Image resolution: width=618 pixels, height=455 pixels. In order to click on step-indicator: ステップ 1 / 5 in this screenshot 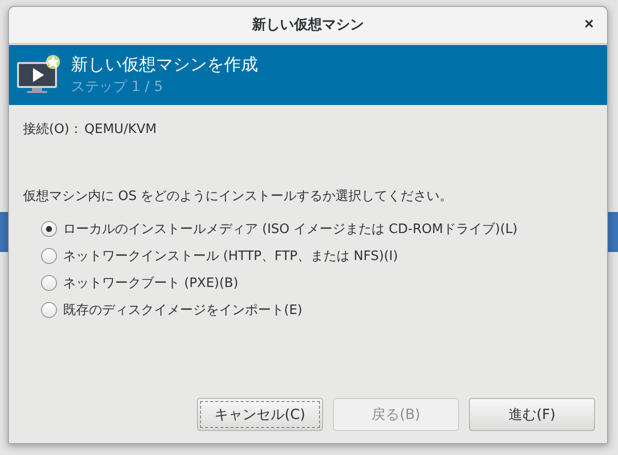, I will do `click(117, 87)`.